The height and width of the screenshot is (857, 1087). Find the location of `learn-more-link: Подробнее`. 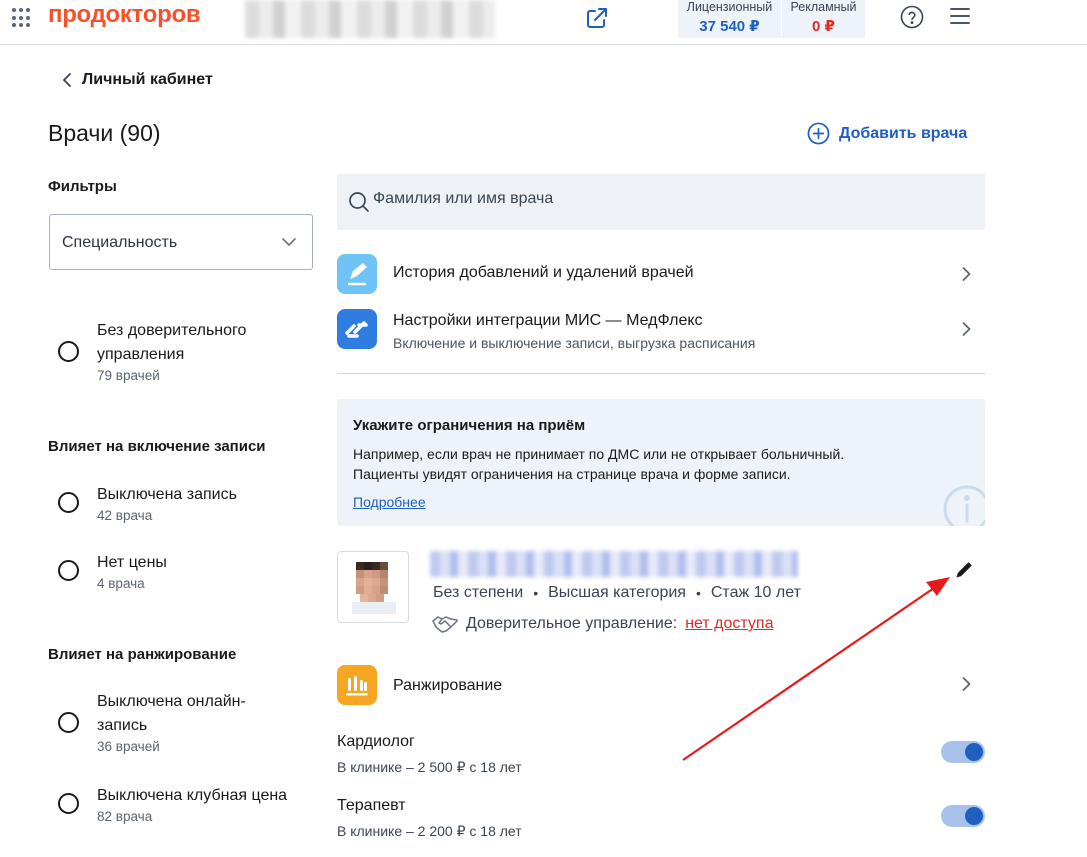

learn-more-link: Подробнее is located at coordinates (389, 502).